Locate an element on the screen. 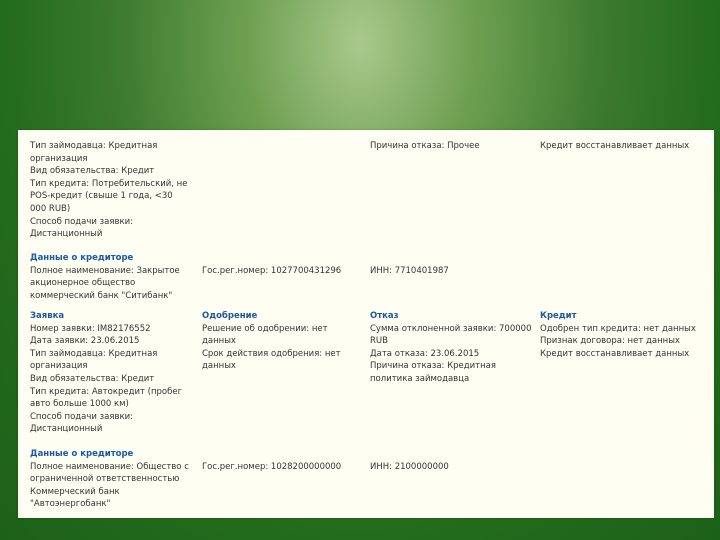  approval-heading: Одобрение is located at coordinates (230, 316).